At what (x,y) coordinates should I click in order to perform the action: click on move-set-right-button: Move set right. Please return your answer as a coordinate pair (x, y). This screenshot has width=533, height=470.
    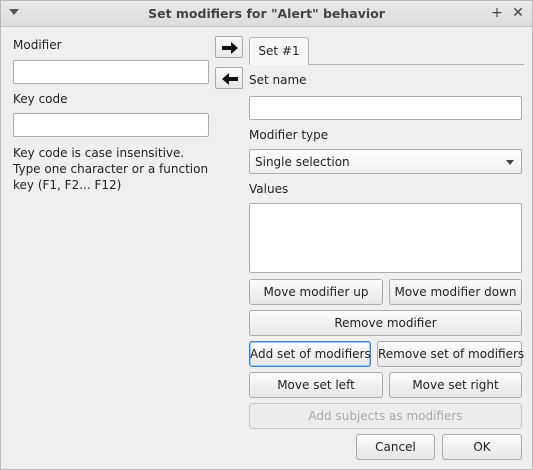
    Looking at the image, I should click on (455, 385).